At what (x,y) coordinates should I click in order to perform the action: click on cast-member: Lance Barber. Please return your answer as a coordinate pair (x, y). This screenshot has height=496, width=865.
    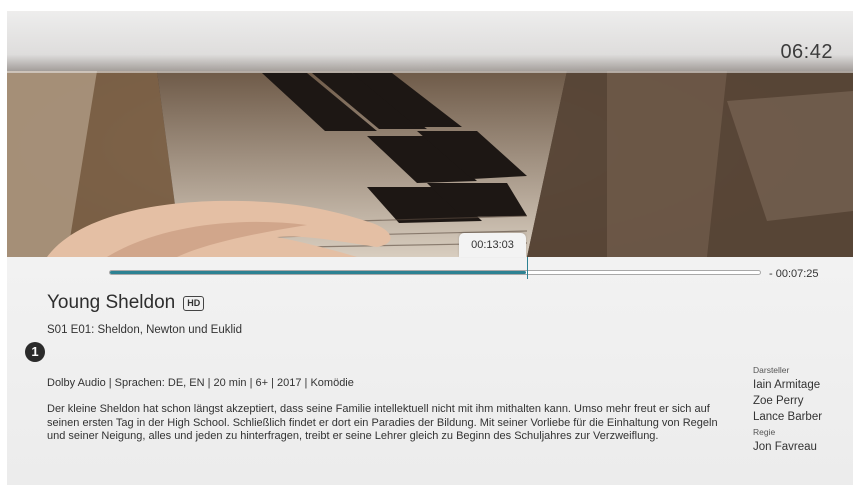
    Looking at the image, I should click on (788, 417).